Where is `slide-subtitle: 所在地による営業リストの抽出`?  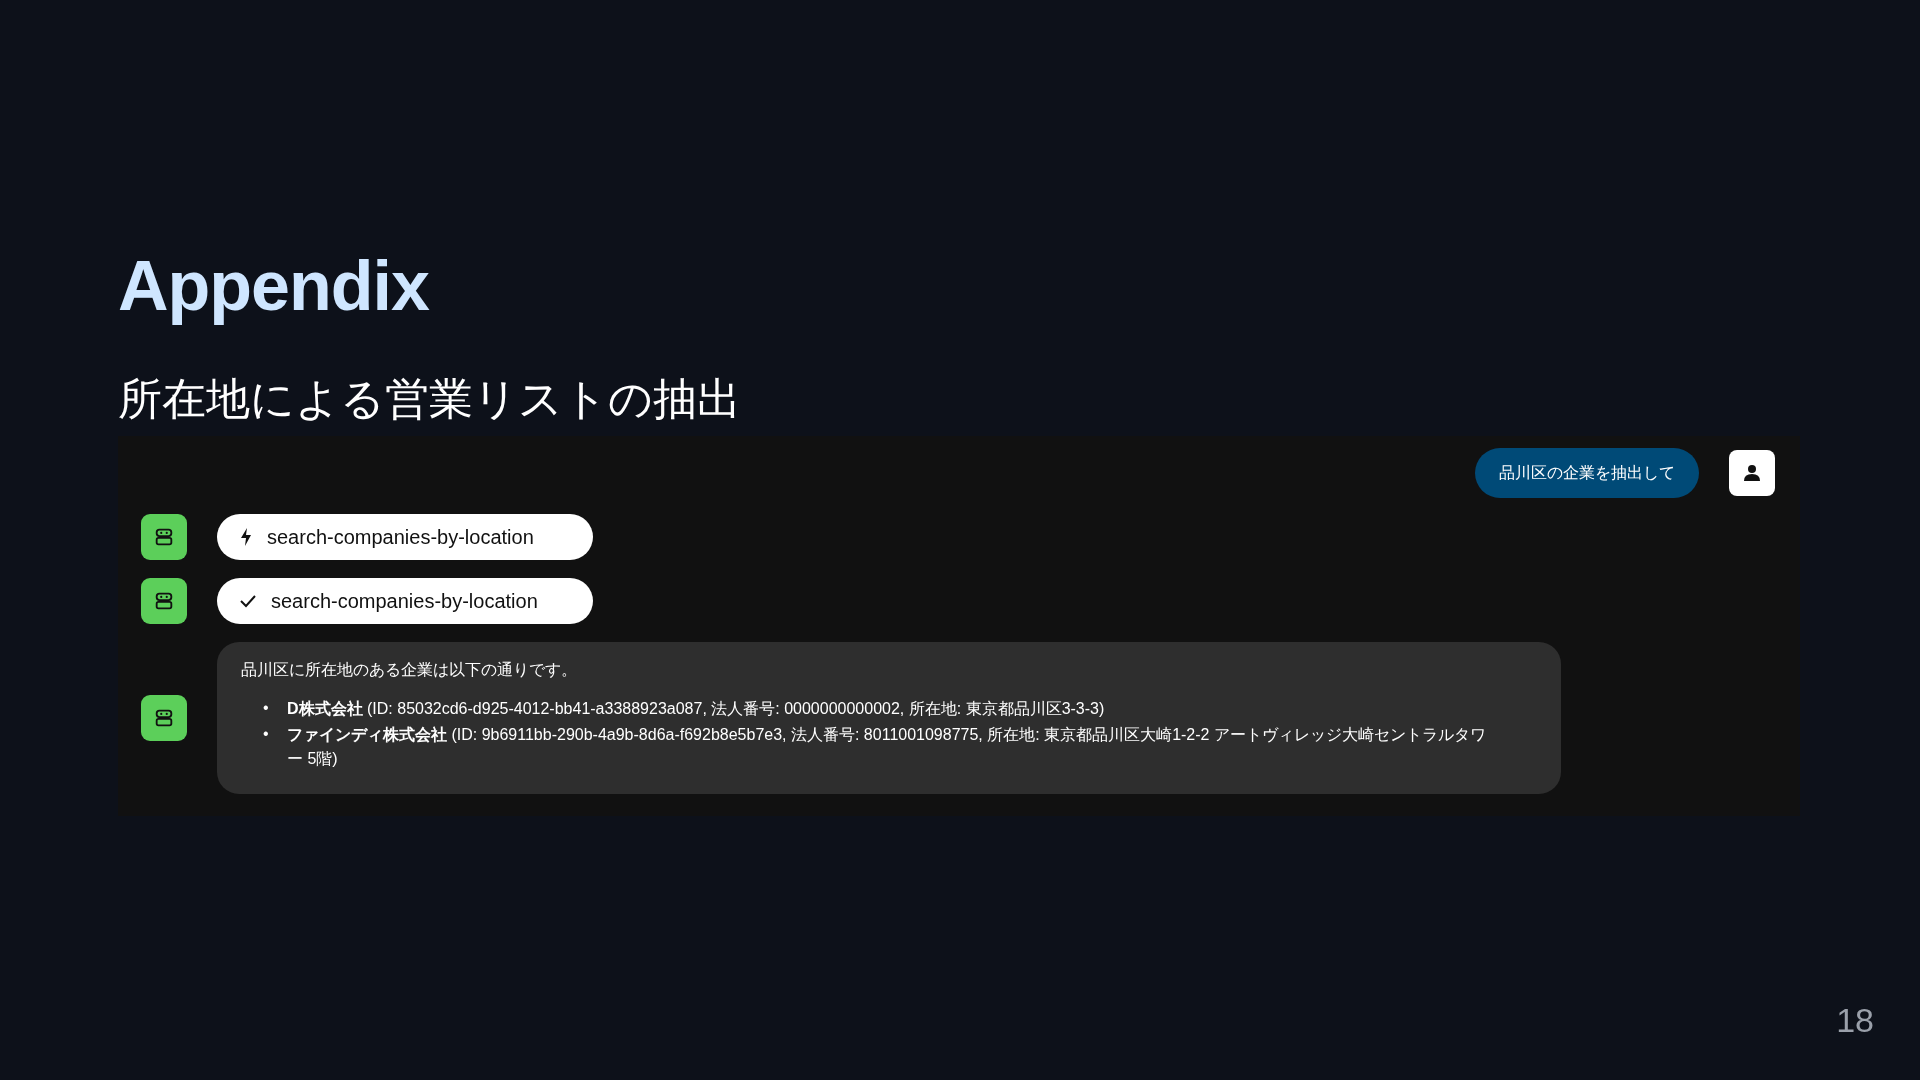 slide-subtitle: 所在地による営業リストの抽出 is located at coordinates (430, 399).